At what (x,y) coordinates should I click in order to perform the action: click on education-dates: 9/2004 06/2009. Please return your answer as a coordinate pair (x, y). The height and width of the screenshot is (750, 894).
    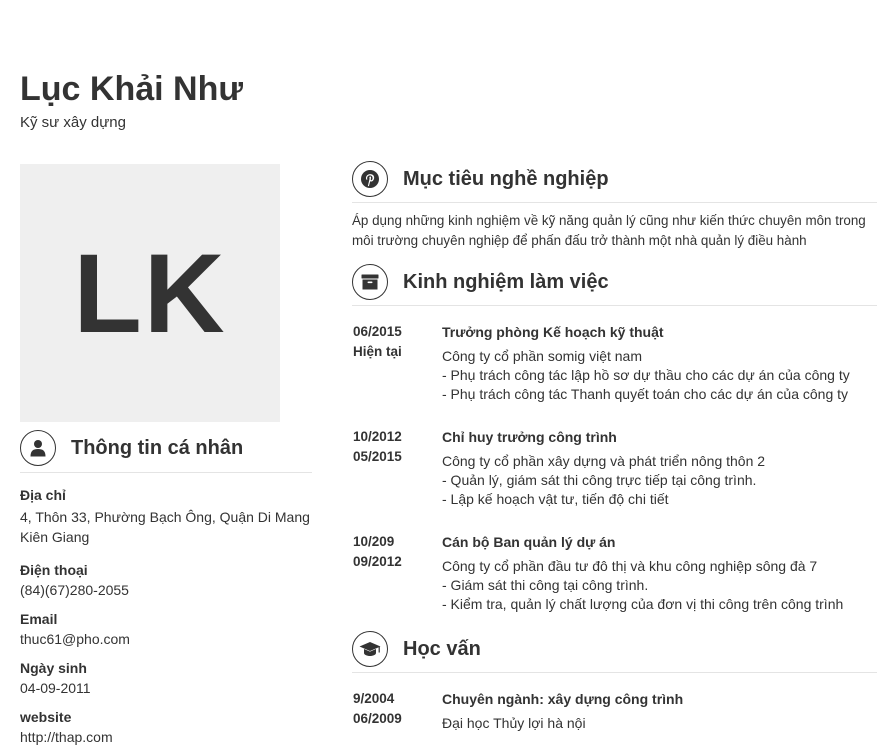
    Looking at the image, I should click on (397, 711).